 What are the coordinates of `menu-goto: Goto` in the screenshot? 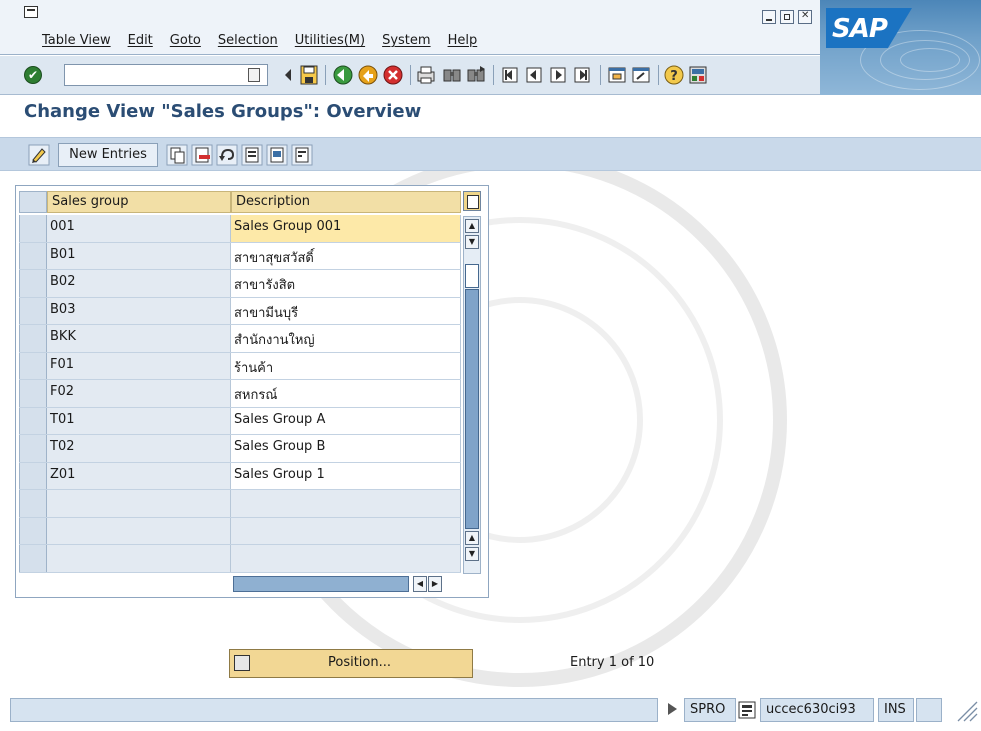 It's located at (189, 40).